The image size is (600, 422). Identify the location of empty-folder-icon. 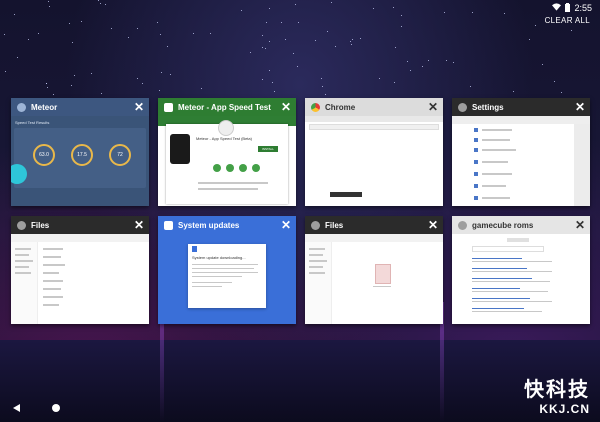
(383, 274).